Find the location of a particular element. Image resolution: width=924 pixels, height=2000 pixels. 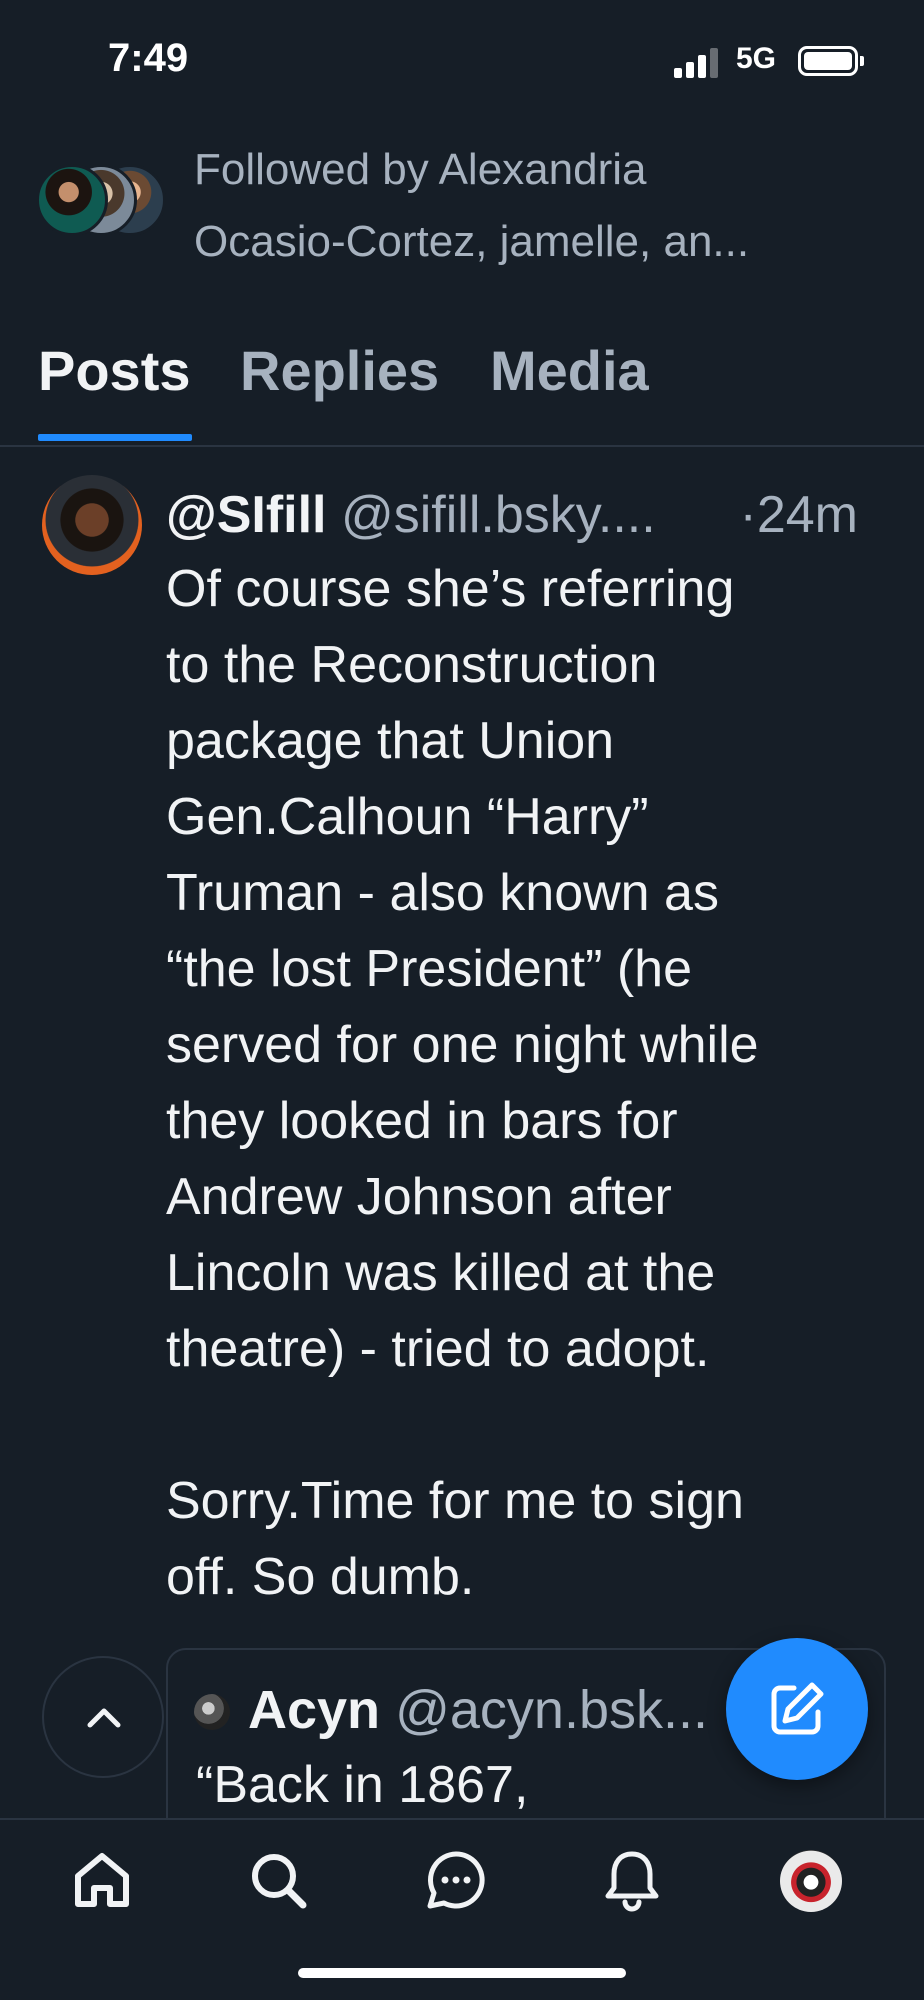

status-time: 7:49 is located at coordinates (148, 58).